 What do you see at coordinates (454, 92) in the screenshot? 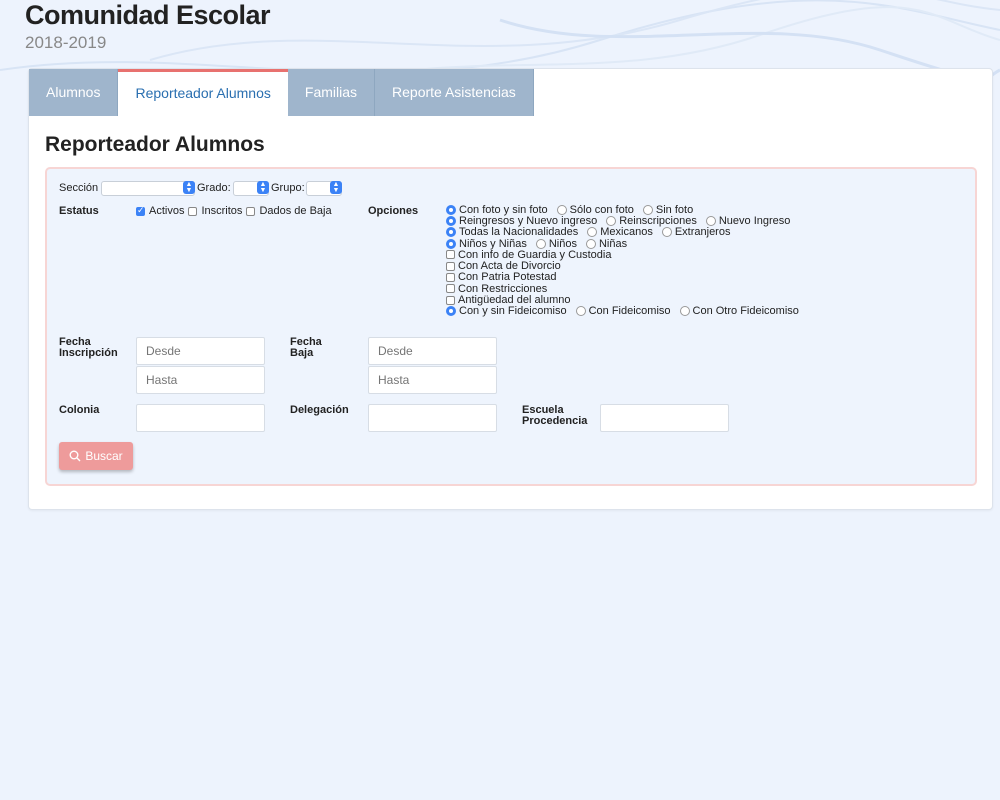
I see `tab-reporte-asistencias: Reporte Asistencias` at bounding box center [454, 92].